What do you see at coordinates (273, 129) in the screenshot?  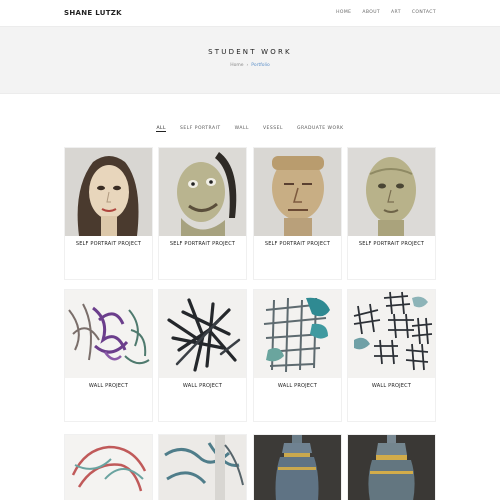 I see `filter-vessel: VESSEL` at bounding box center [273, 129].